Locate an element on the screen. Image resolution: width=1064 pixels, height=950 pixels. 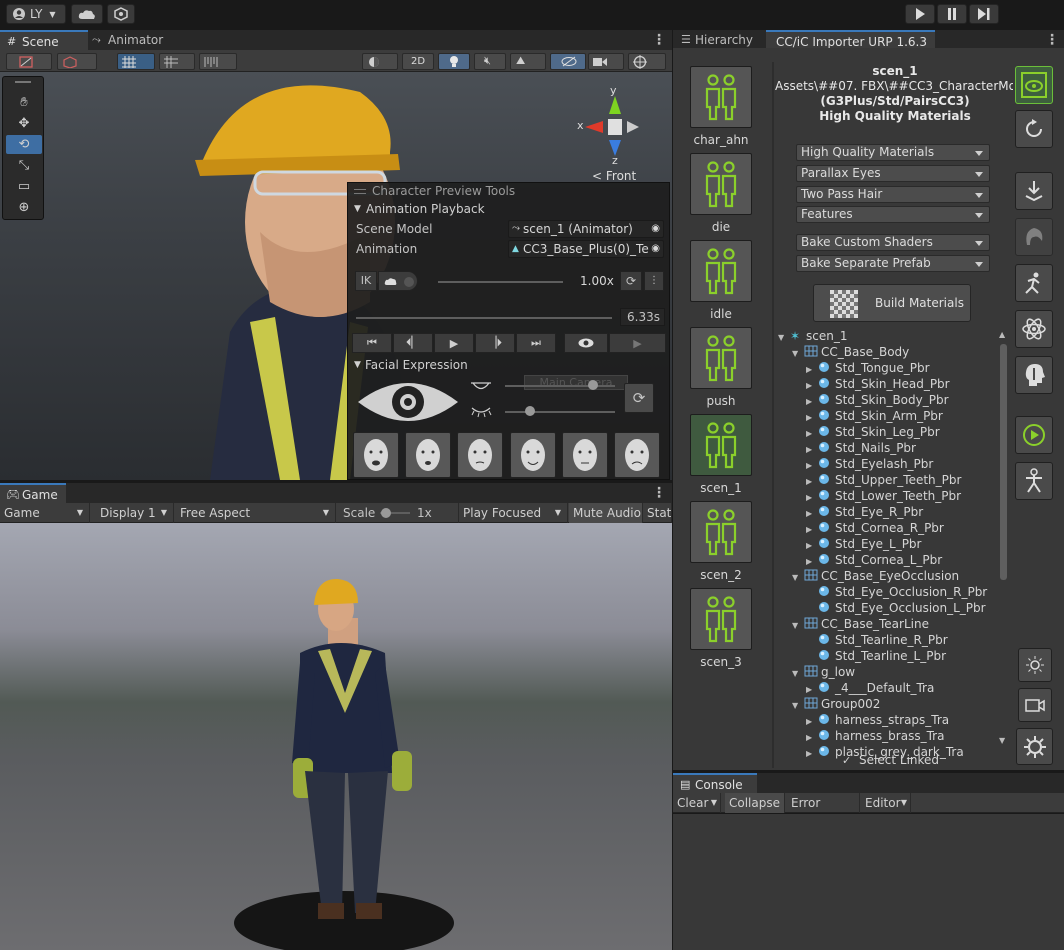
tree-item: ▶ Std_Eyelash_Pbr is located at coordinates (869, 464).